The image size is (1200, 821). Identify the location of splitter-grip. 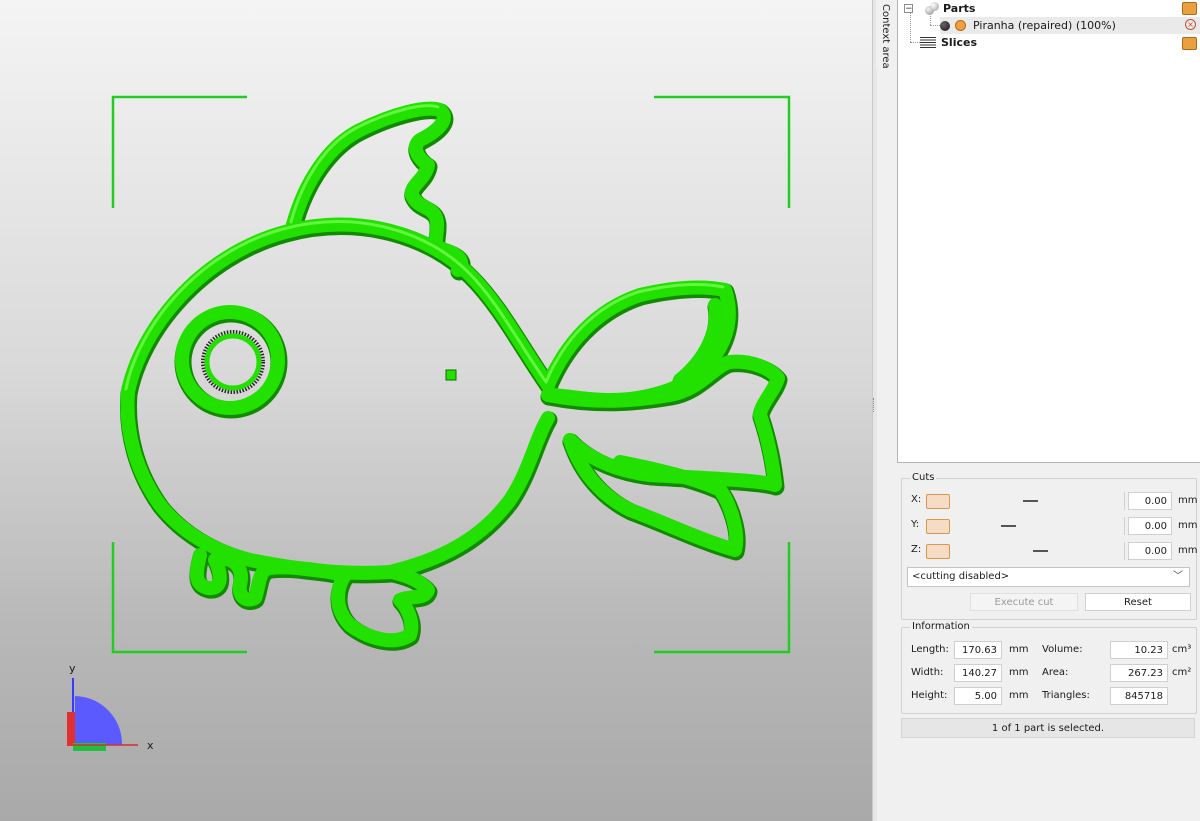
(874, 405).